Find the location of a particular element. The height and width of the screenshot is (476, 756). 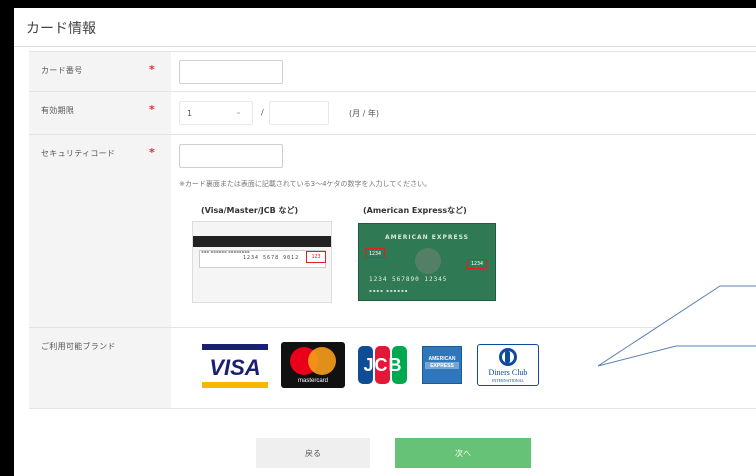

amex-card-number: 1234 567890 12345 is located at coordinates (408, 279).